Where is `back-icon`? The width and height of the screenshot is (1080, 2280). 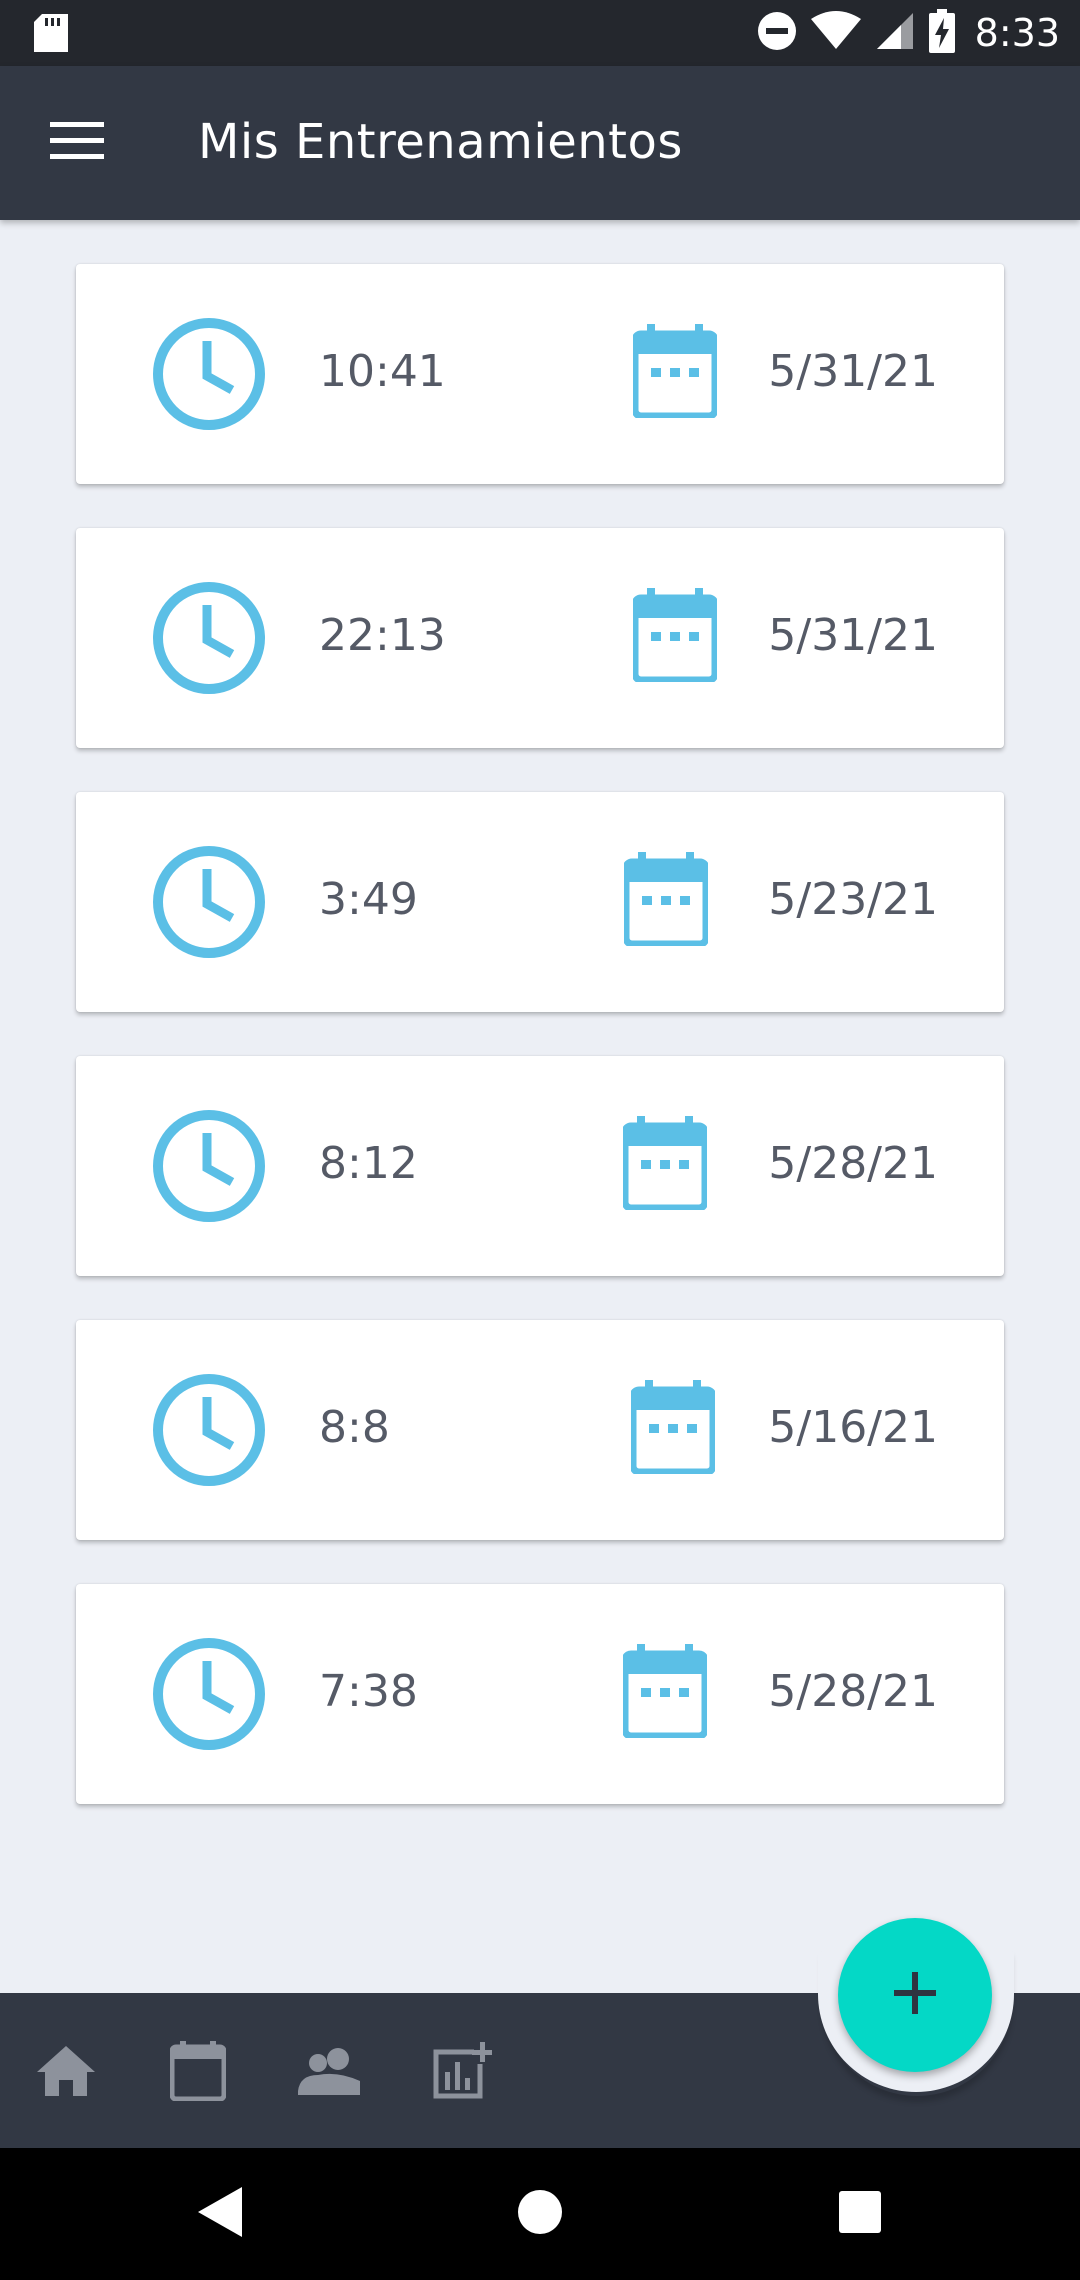 back-icon is located at coordinates (220, 2214).